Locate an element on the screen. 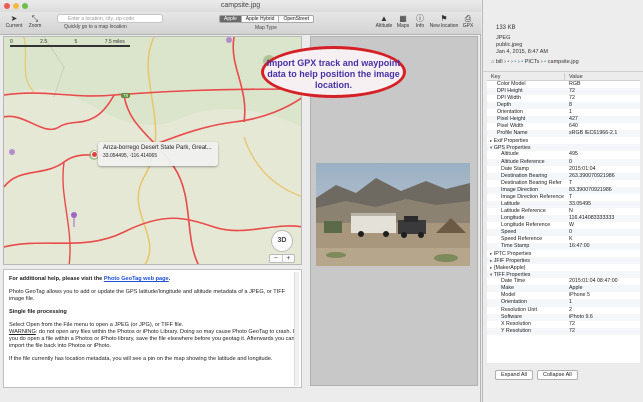 Image resolution: width=643 pixels, height=402 pixels. map-type-apple: Apple is located at coordinates (231, 19).